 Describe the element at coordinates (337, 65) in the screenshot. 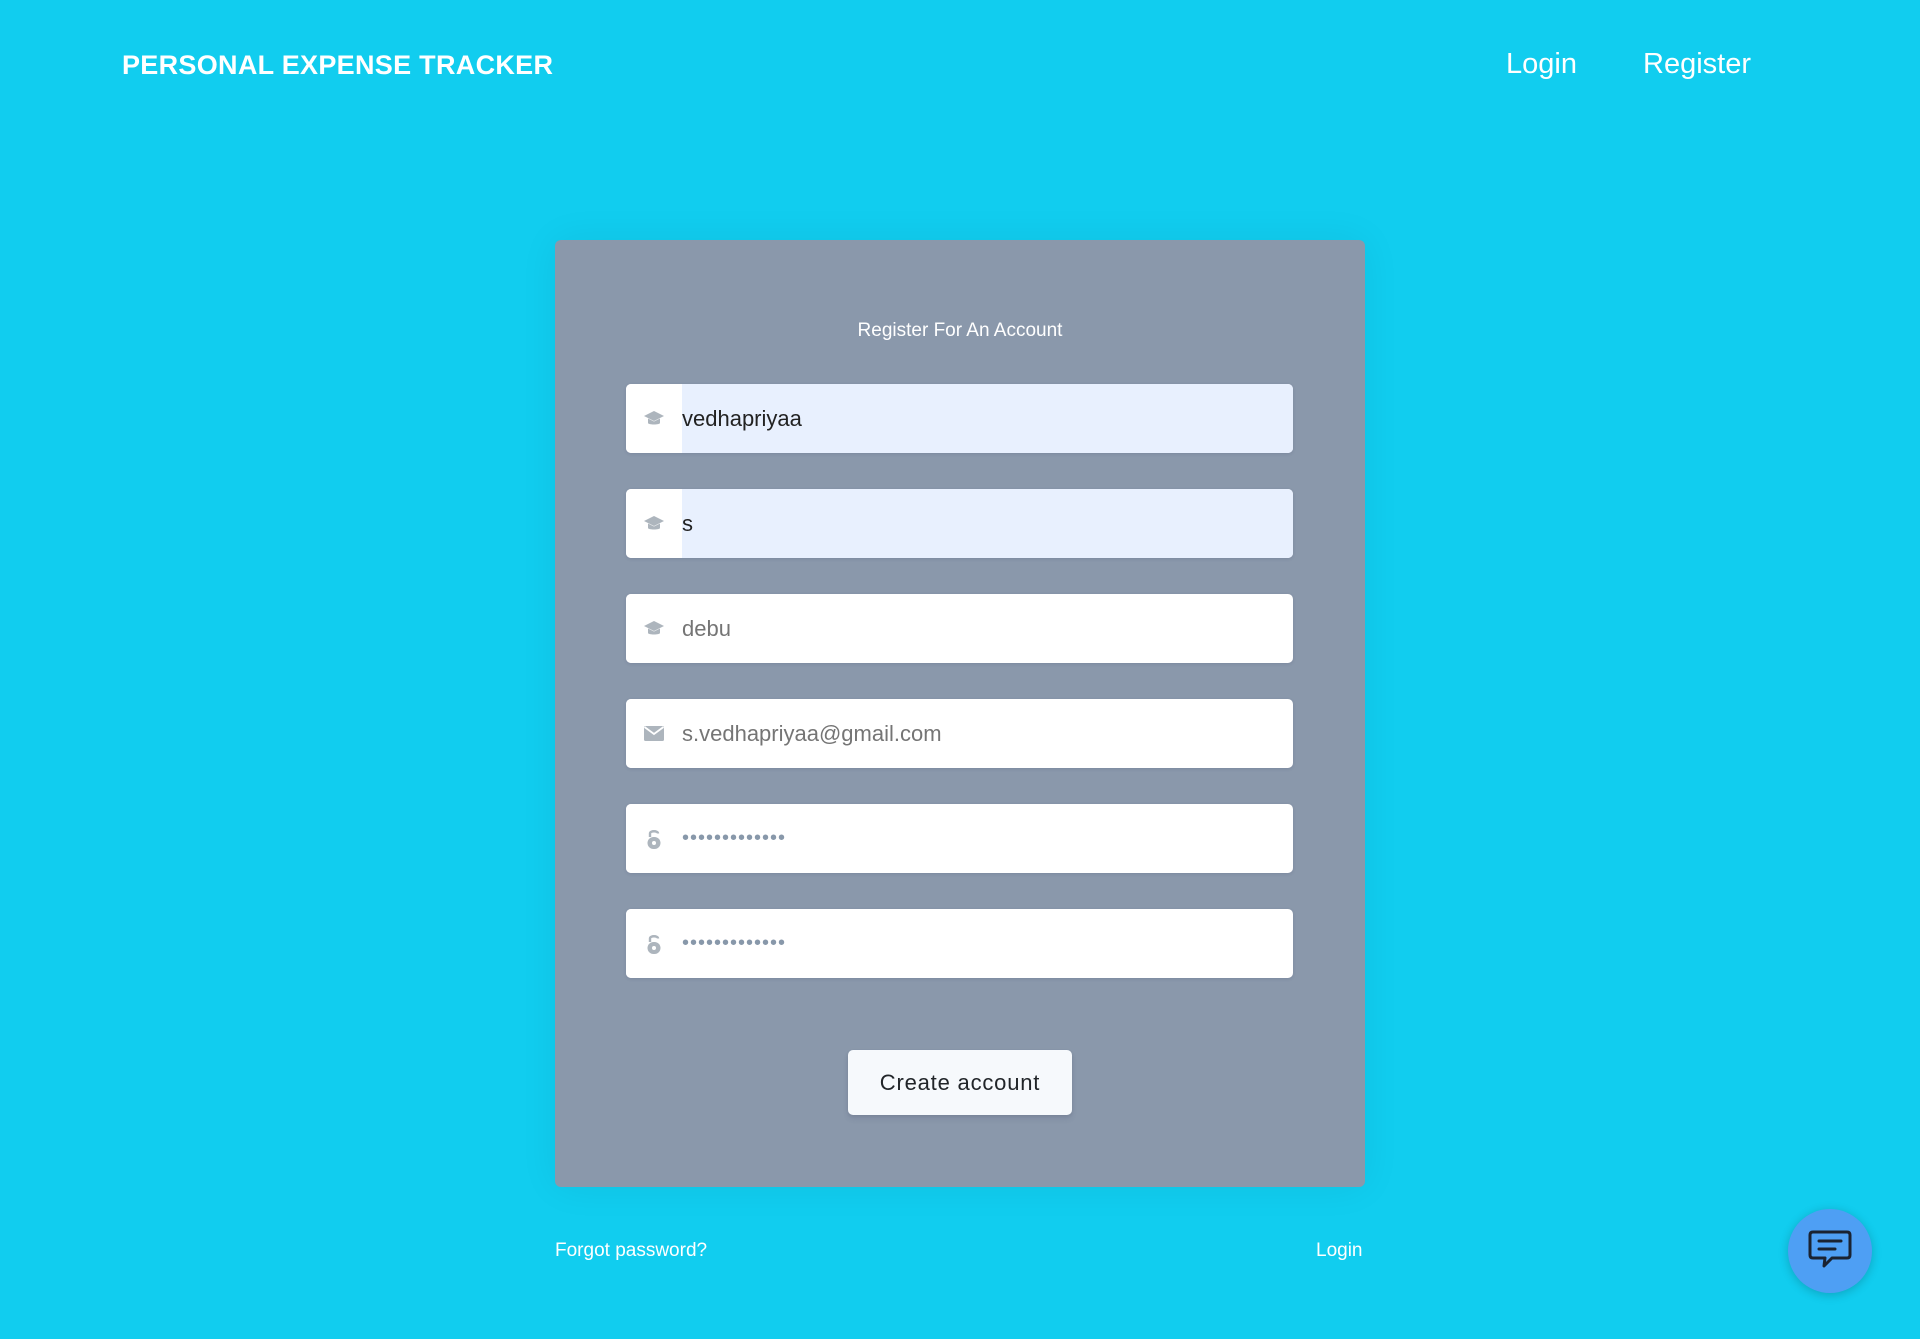

I see `brand-title: PERSONAL EXPENSE TRACKER` at that location.